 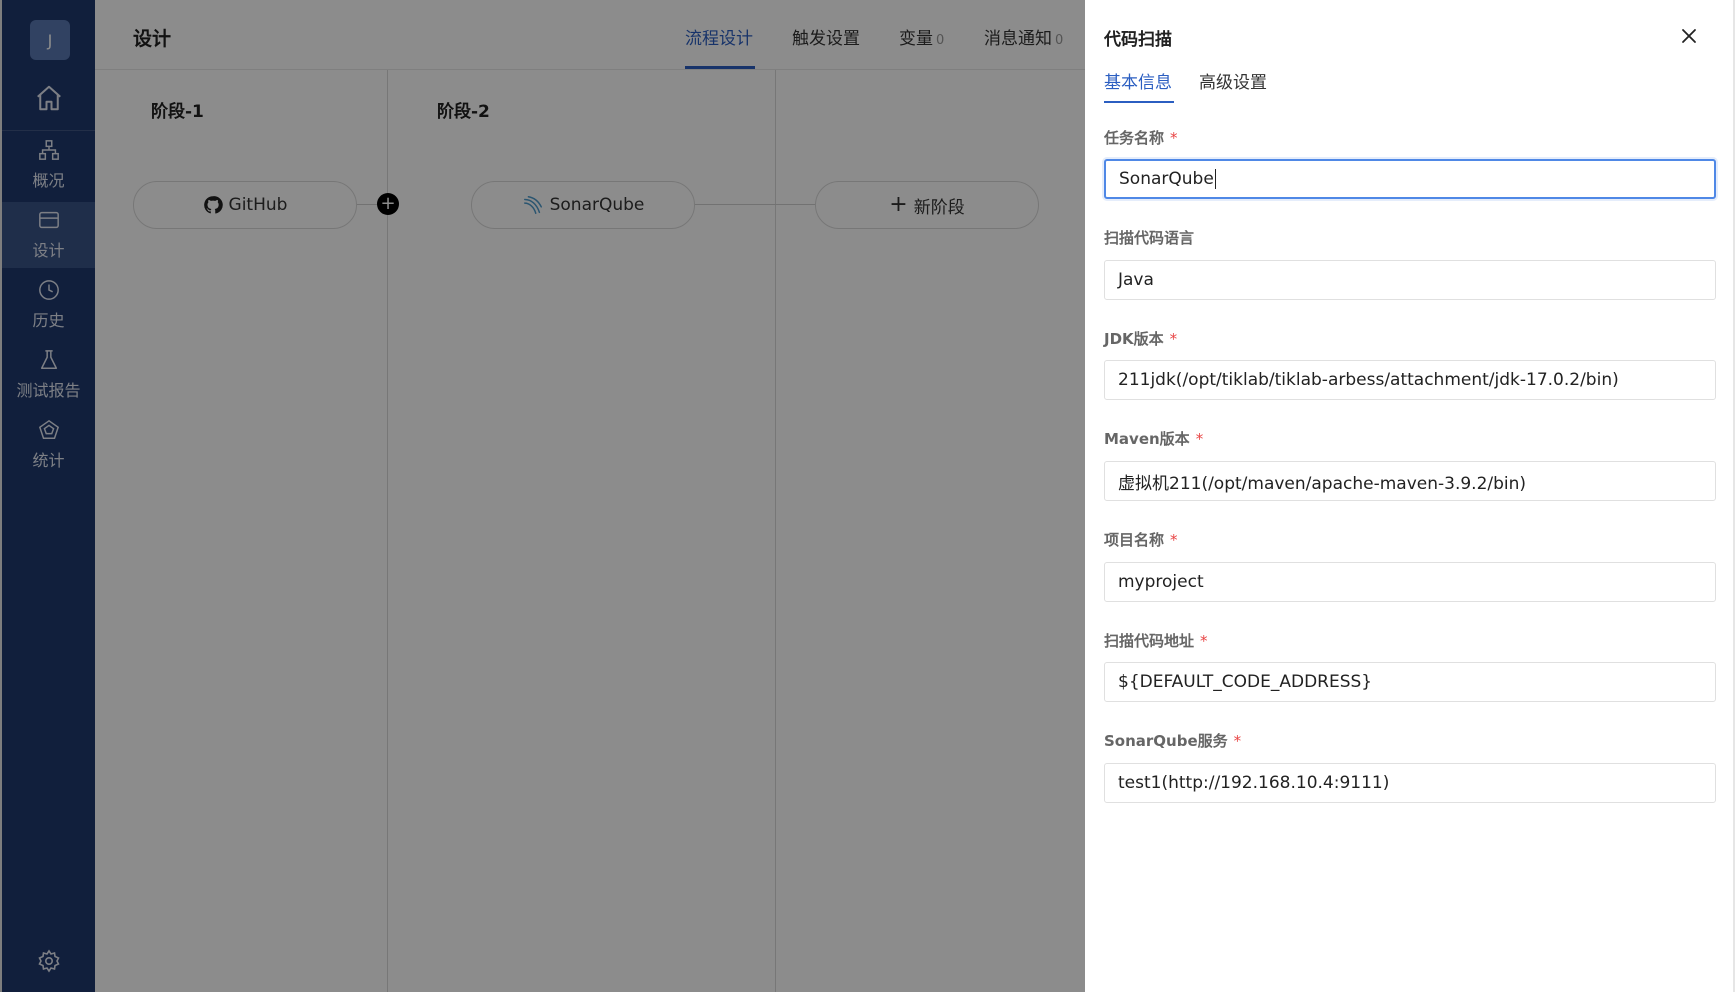 I want to click on field-label-maven-version: Maven版本 *, so click(x=1153, y=438).